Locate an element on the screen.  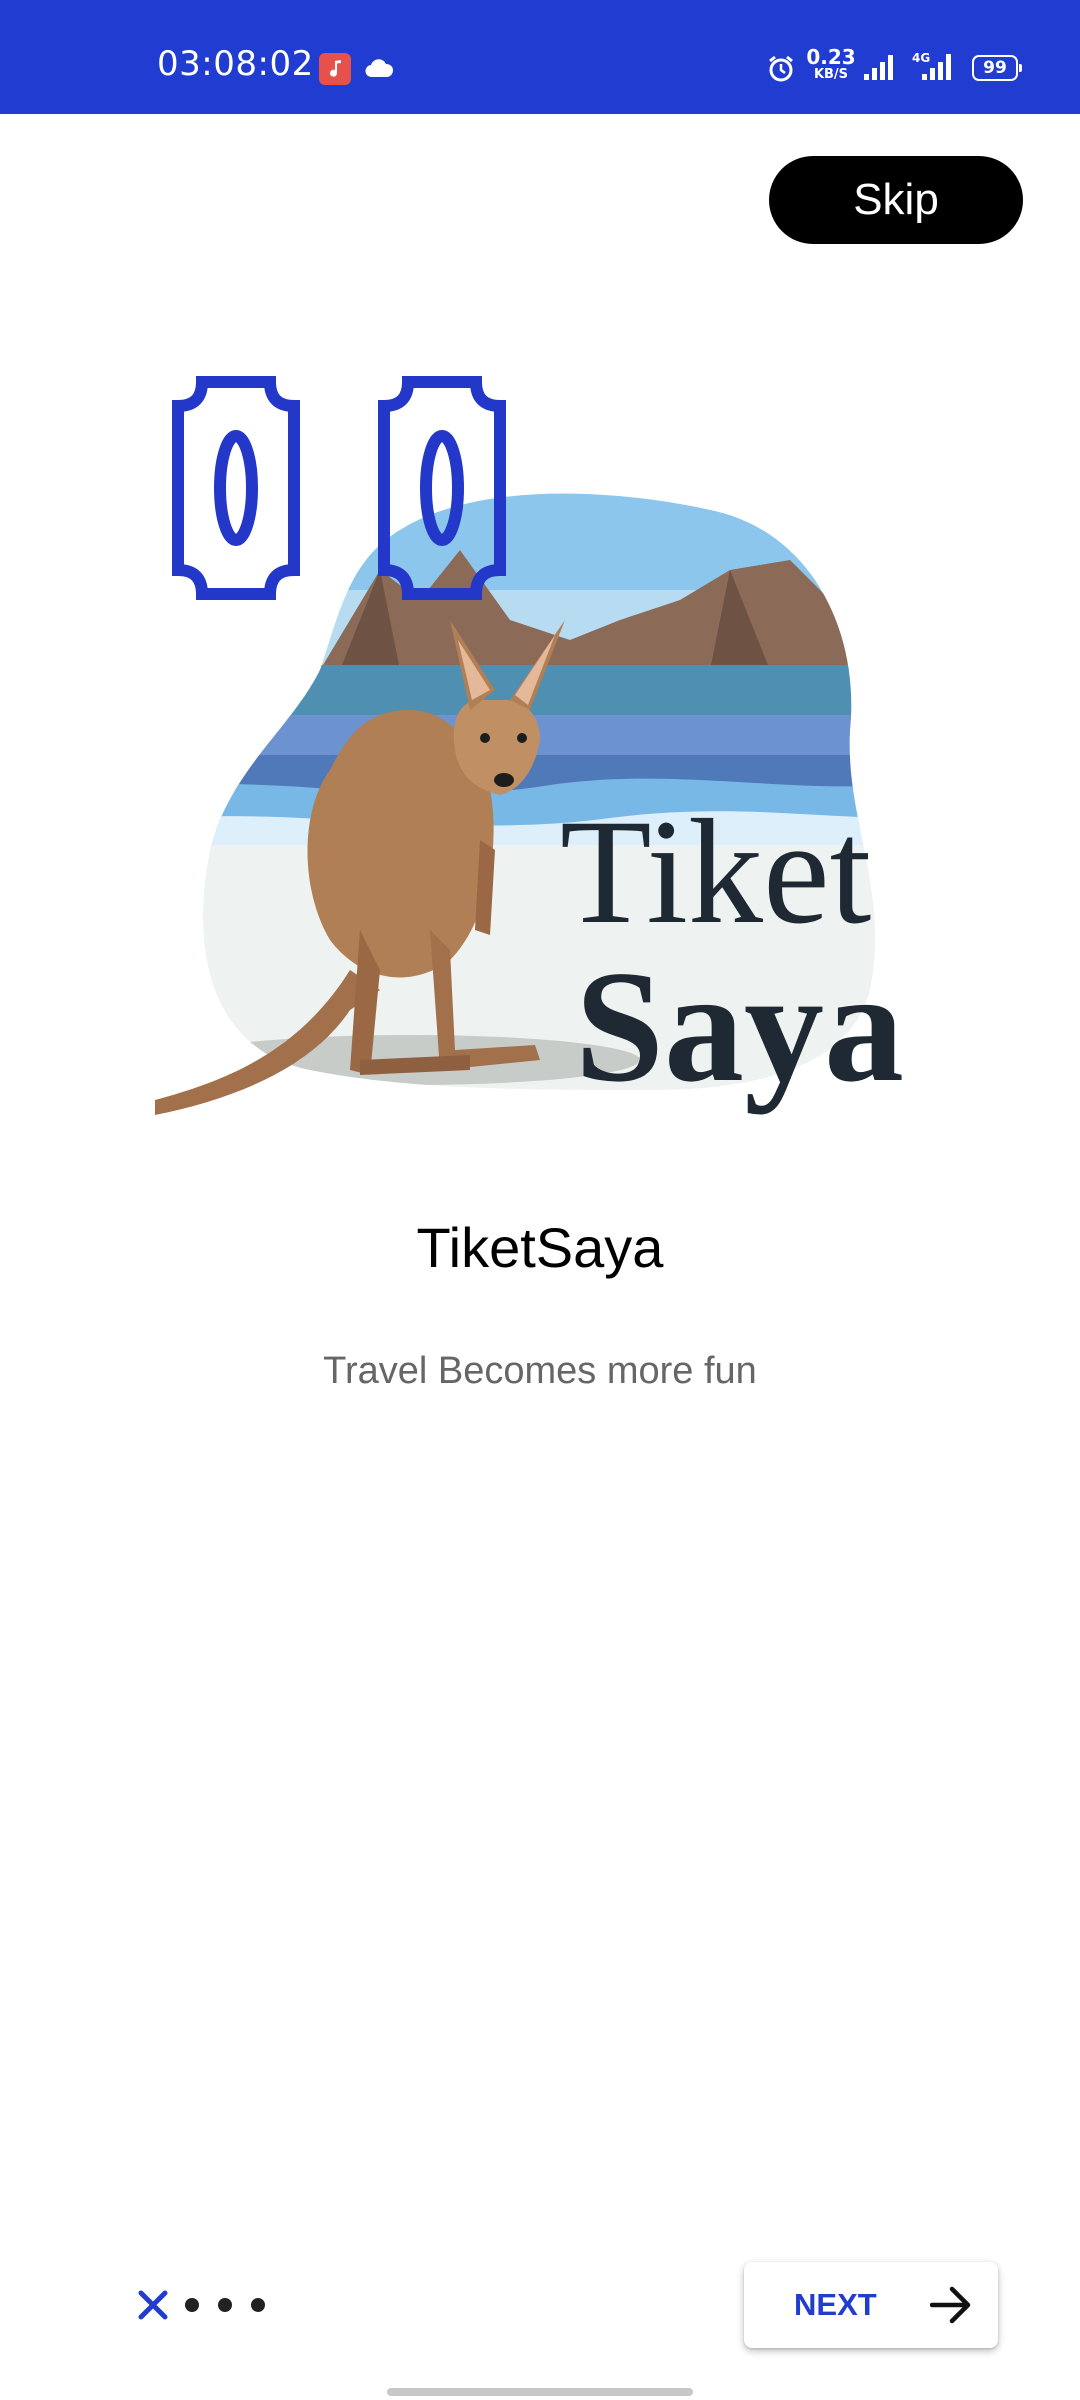
next-button-label: NEXT is located at coordinates (835, 2304).